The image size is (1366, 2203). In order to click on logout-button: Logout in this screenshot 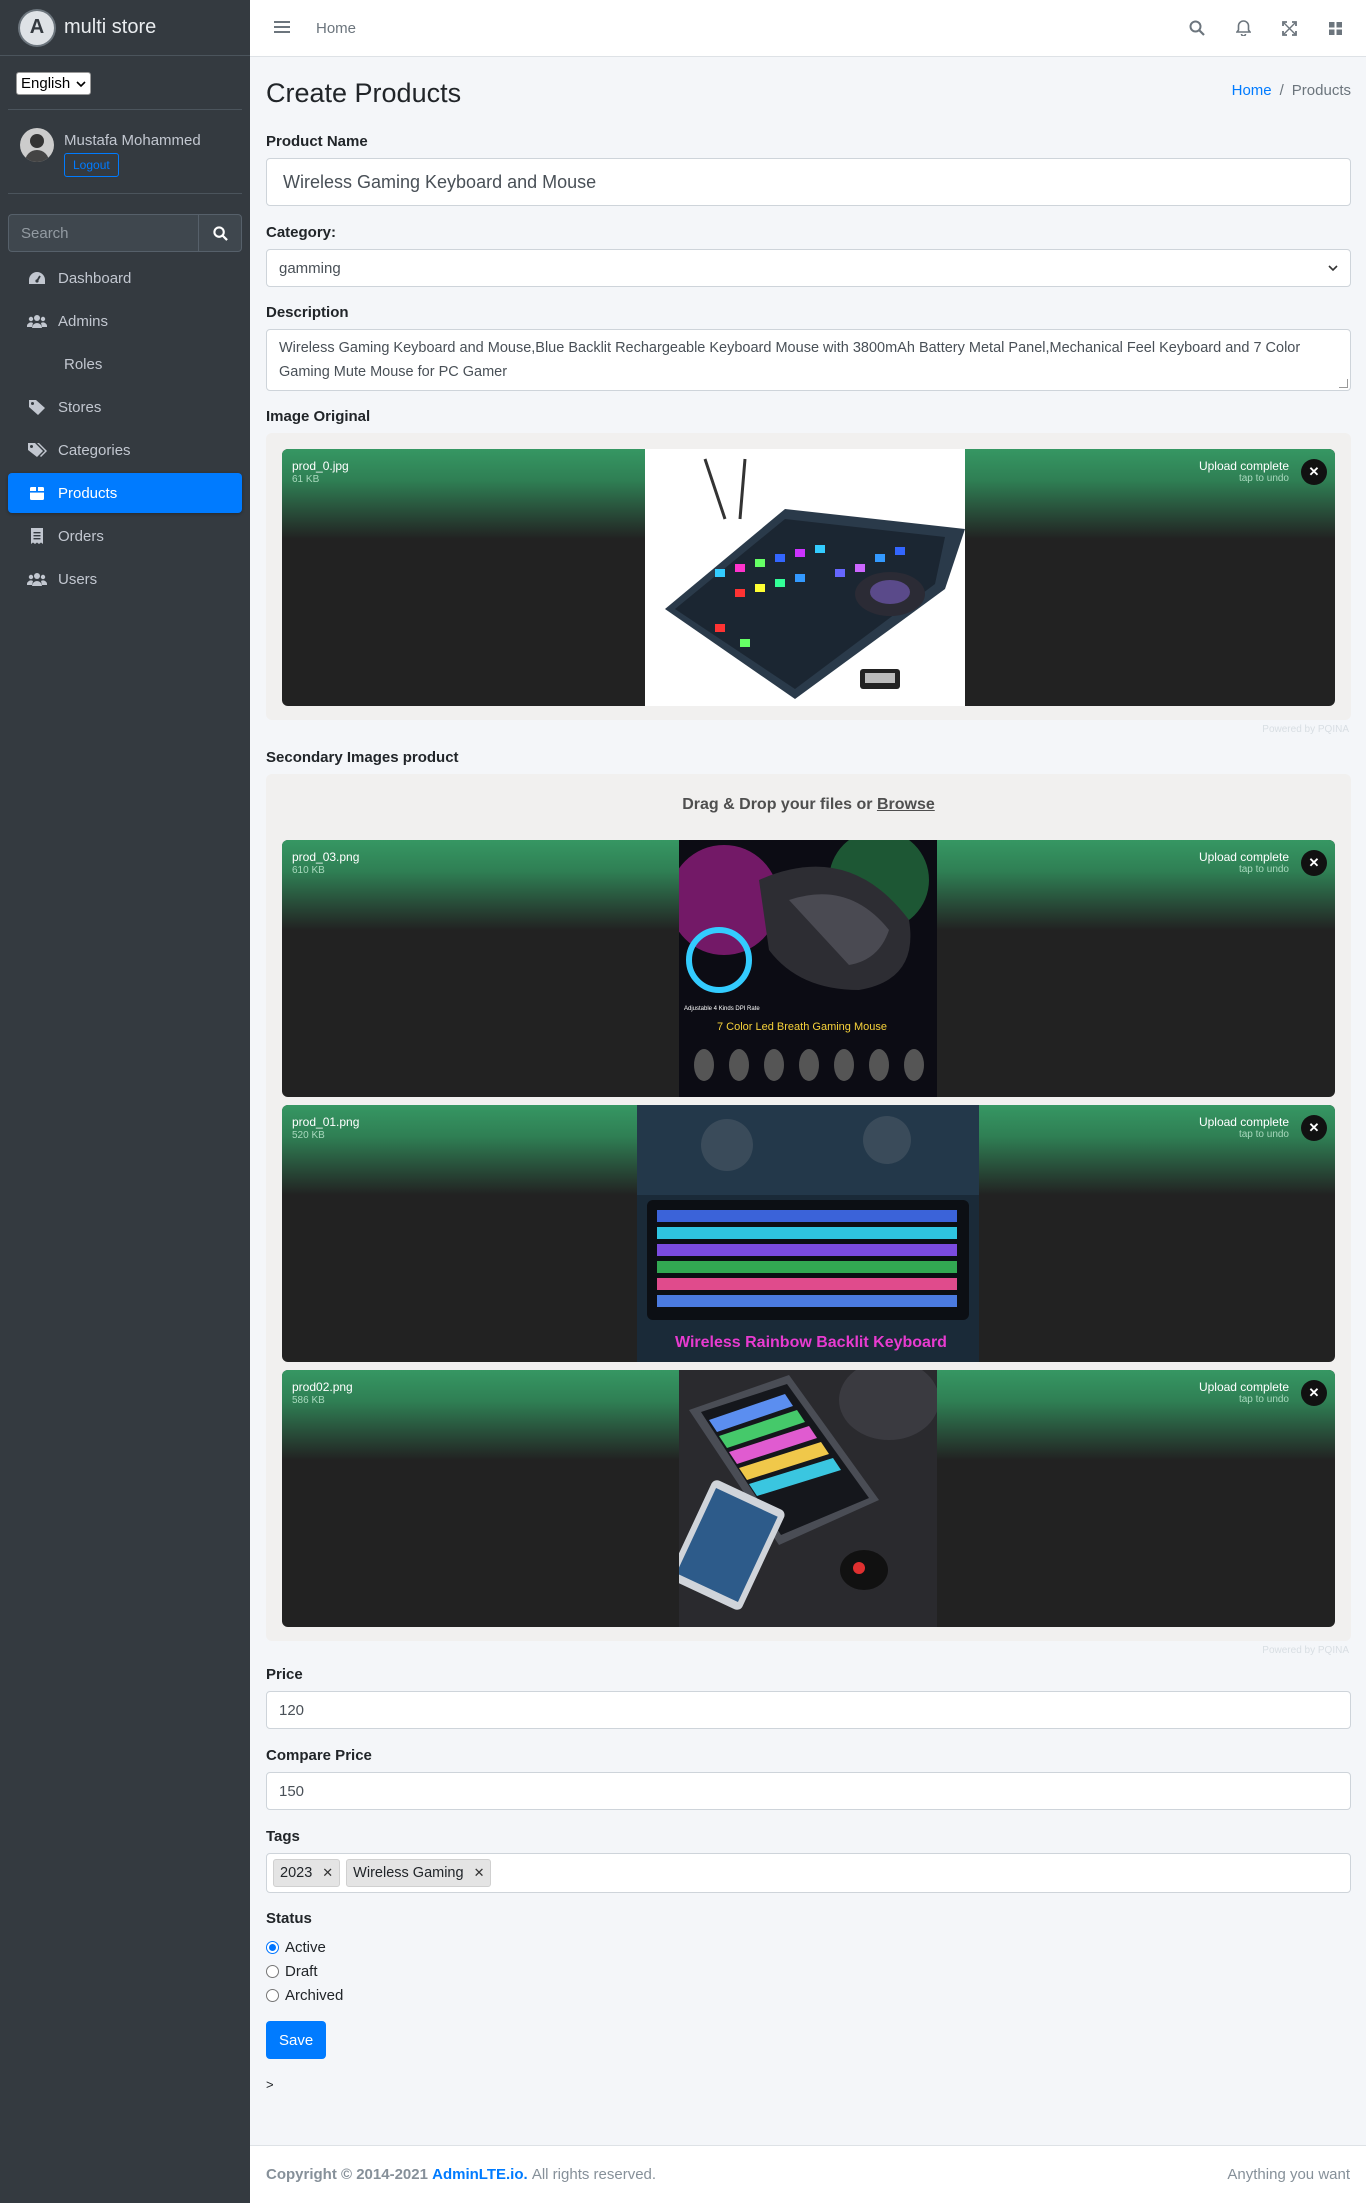, I will do `click(91, 165)`.